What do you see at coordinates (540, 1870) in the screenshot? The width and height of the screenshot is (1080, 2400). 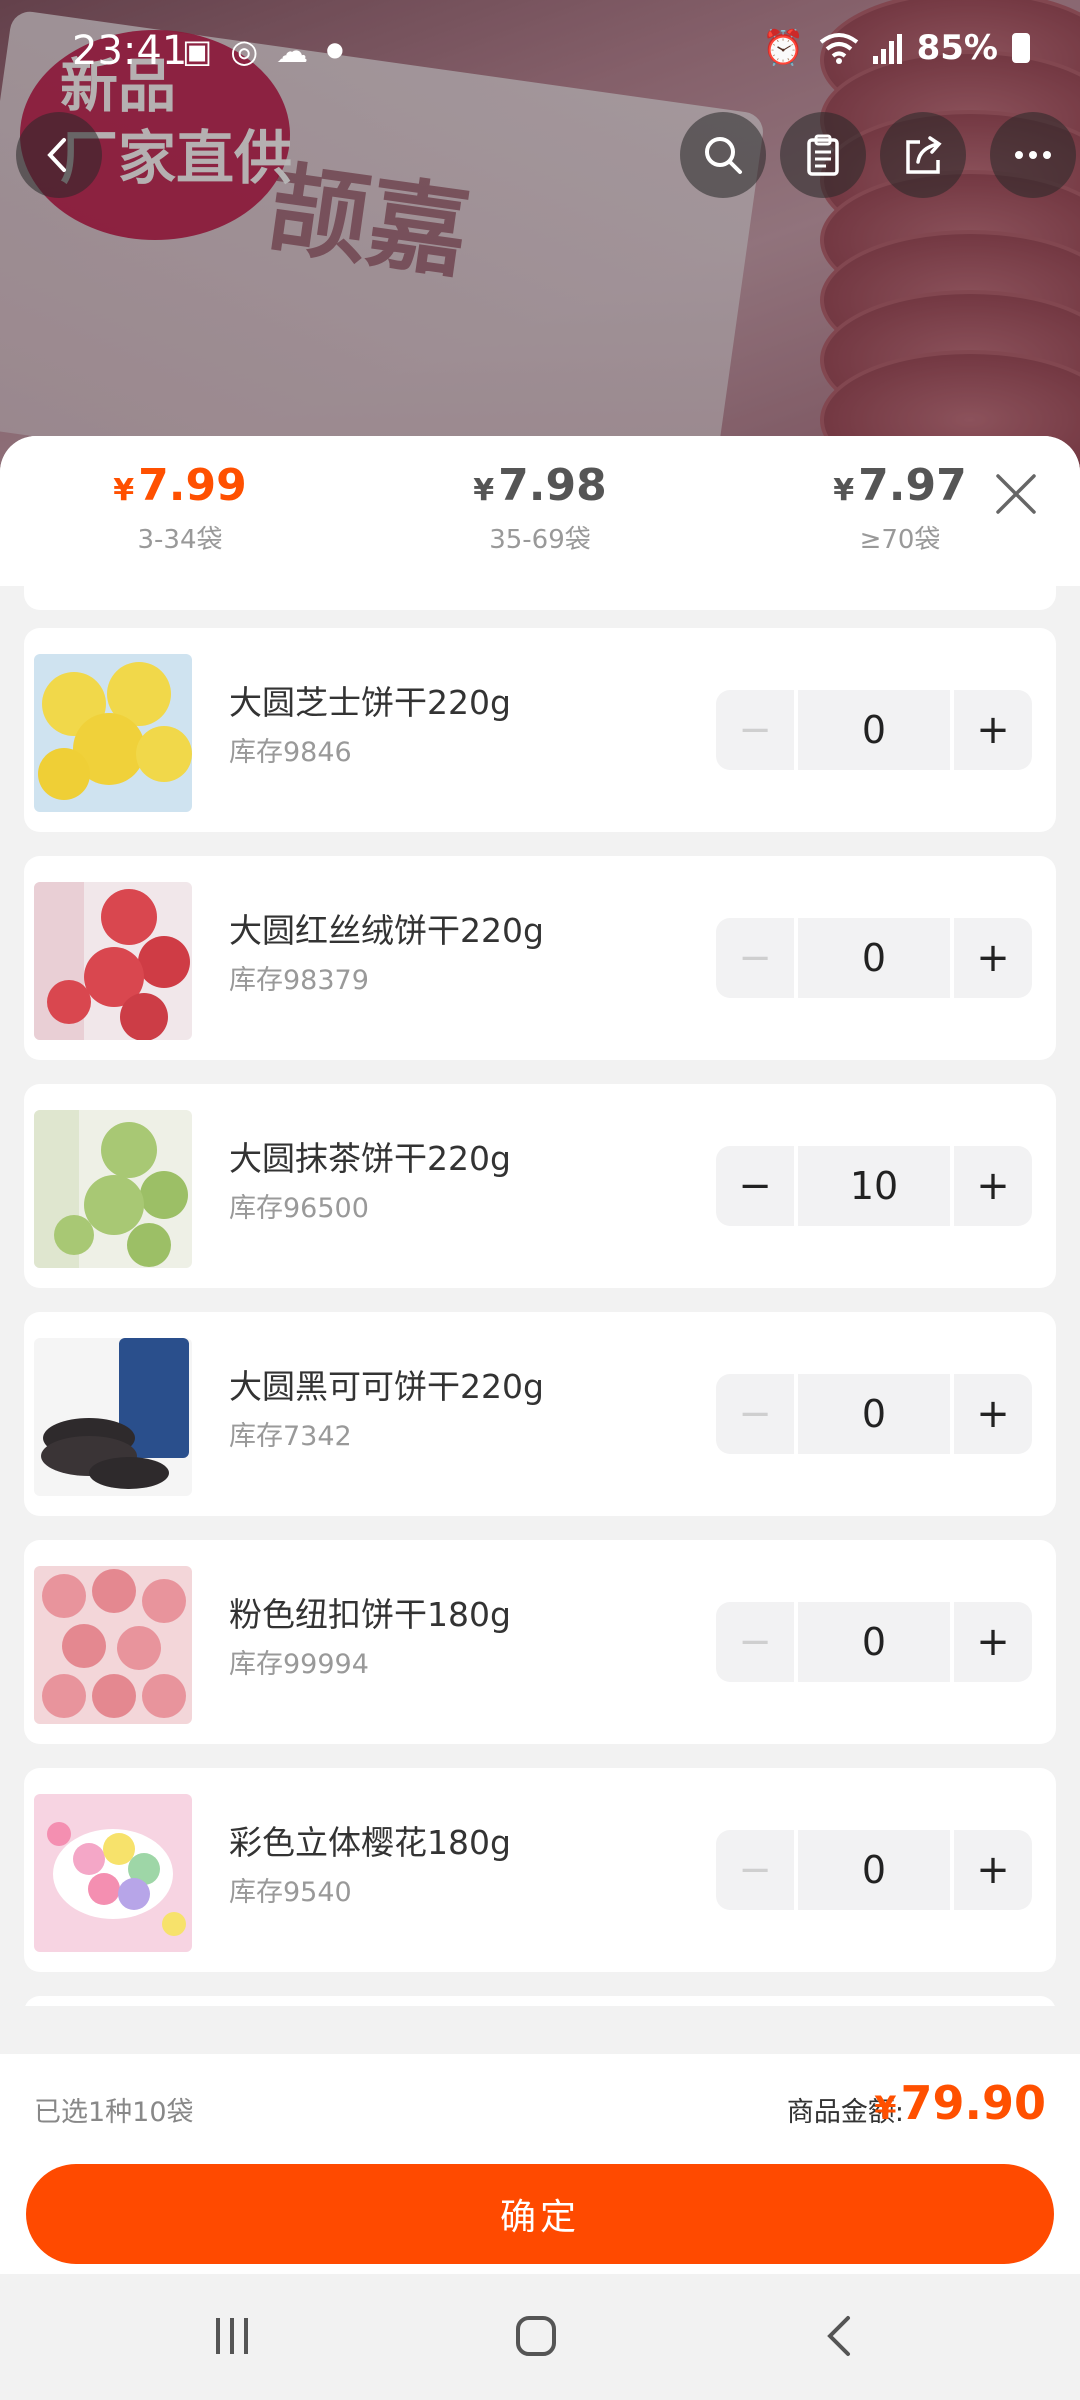 I see `list-item: 彩色立体樱花180g 库存9540 − 0 +` at bounding box center [540, 1870].